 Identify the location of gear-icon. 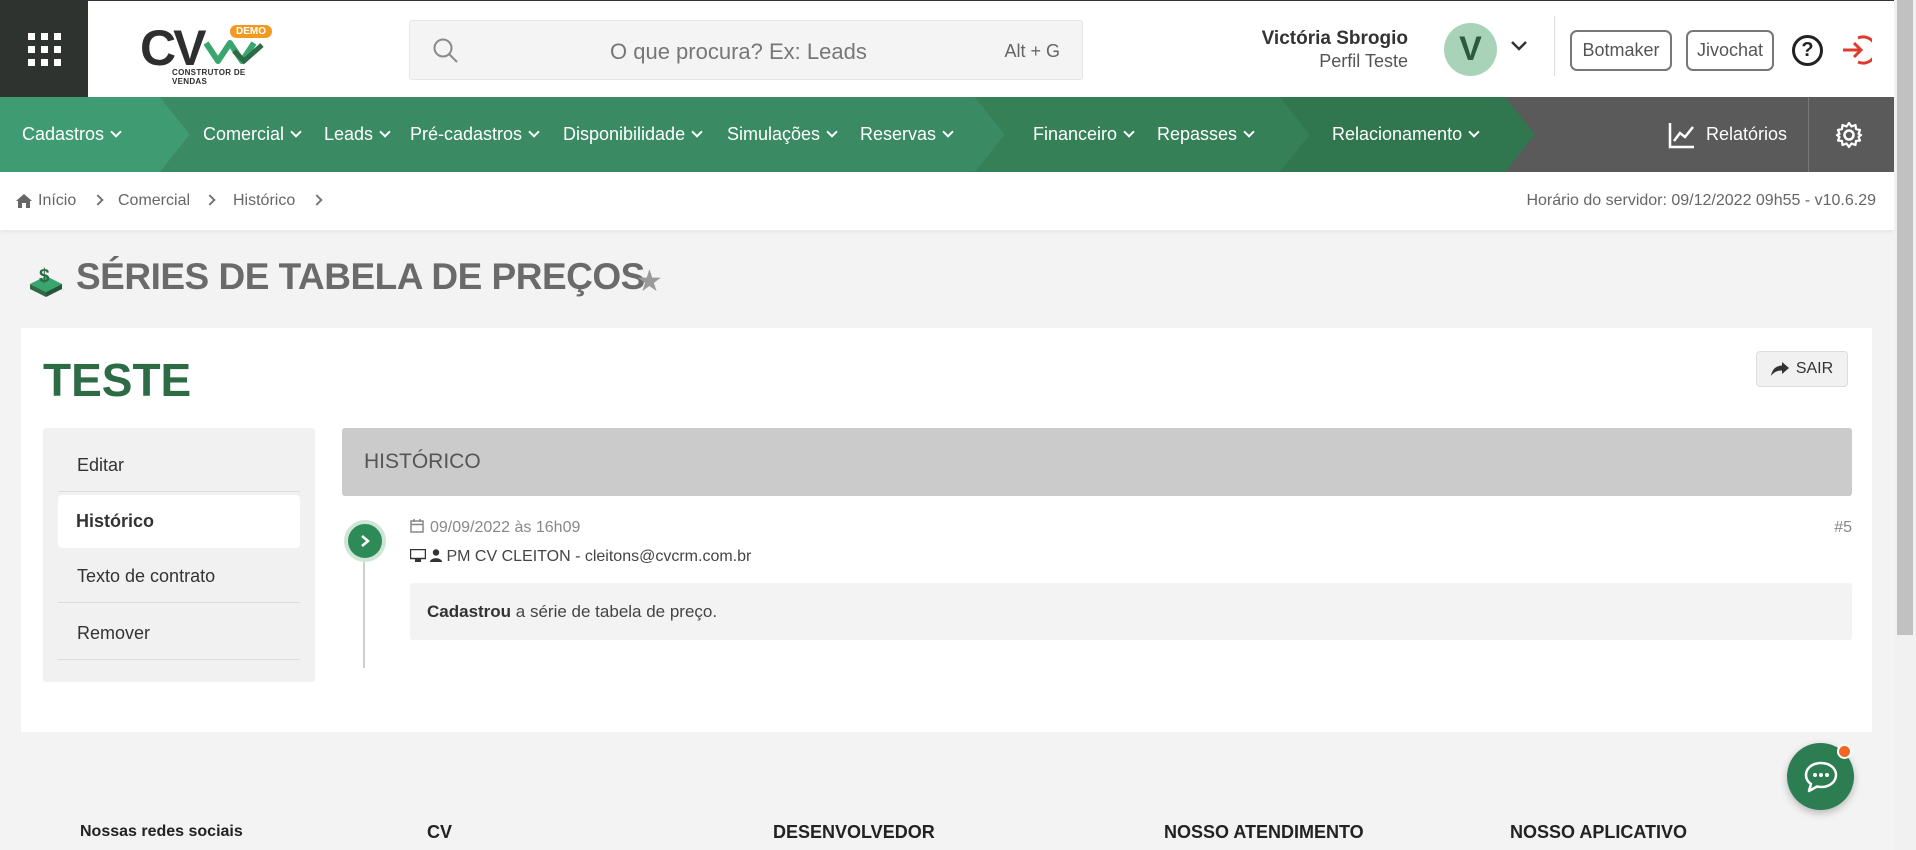
(1849, 135).